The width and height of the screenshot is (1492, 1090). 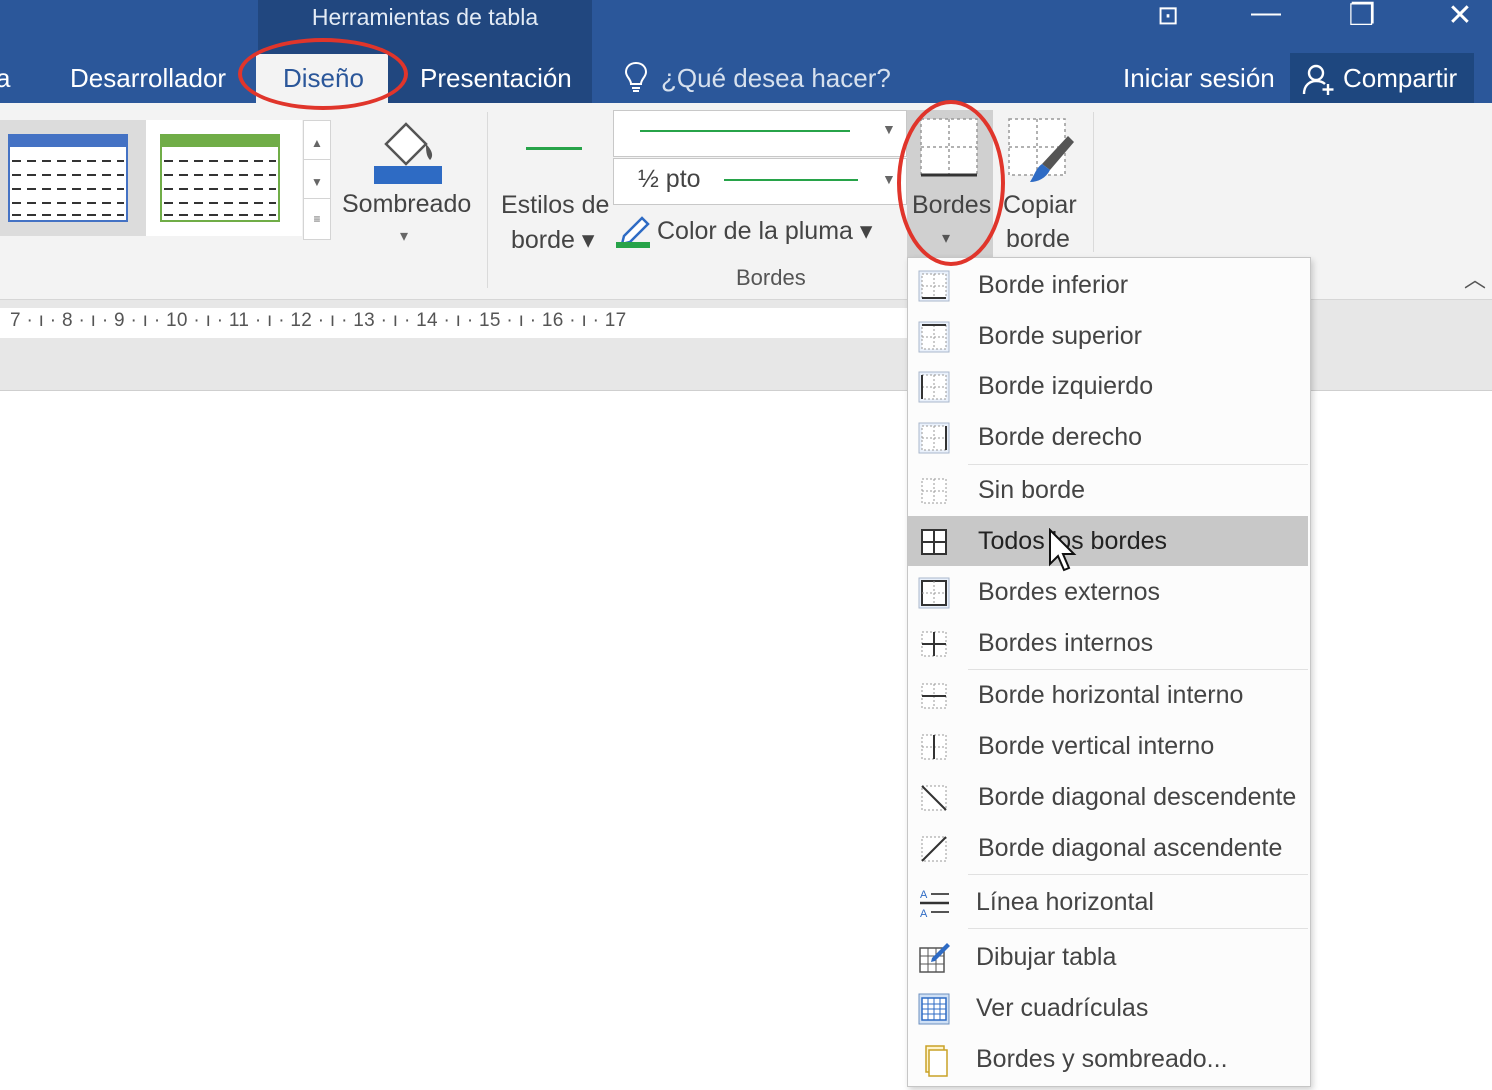 I want to click on pen-color-label: Color de la pluma ▾, so click(x=764, y=231).